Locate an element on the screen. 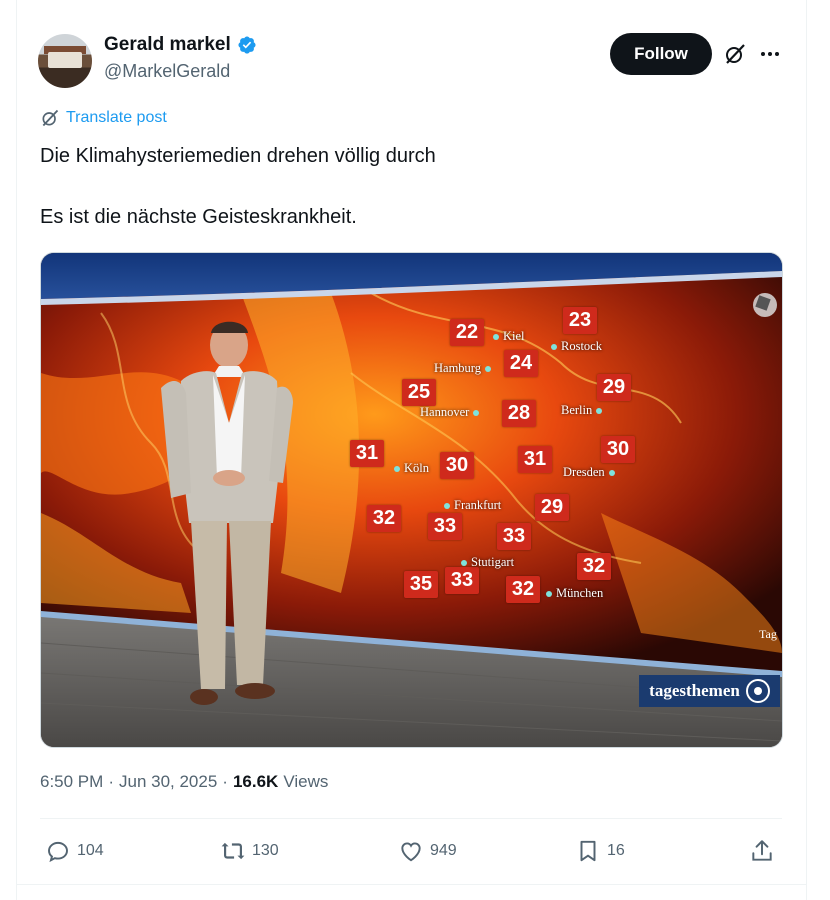 The height and width of the screenshot is (900, 830). temp-box: 25 is located at coordinates (419, 392).